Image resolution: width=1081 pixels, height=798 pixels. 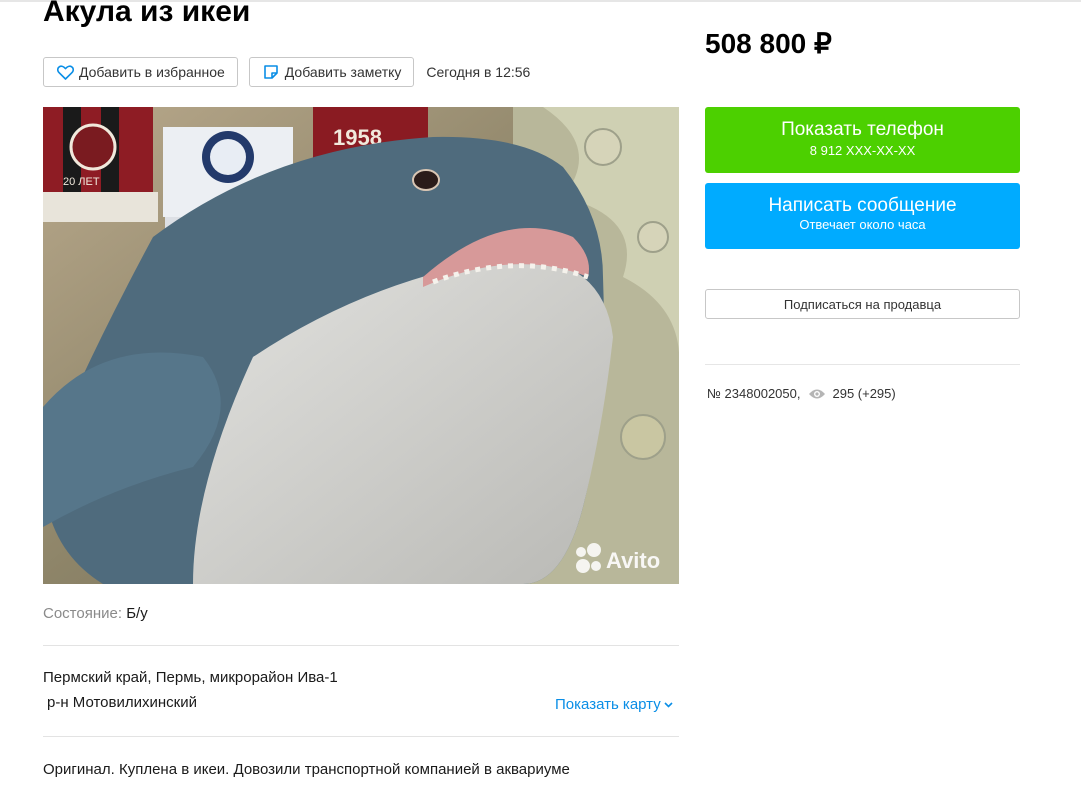 What do you see at coordinates (633, 560) in the screenshot?
I see `photo-watermark: Avito` at bounding box center [633, 560].